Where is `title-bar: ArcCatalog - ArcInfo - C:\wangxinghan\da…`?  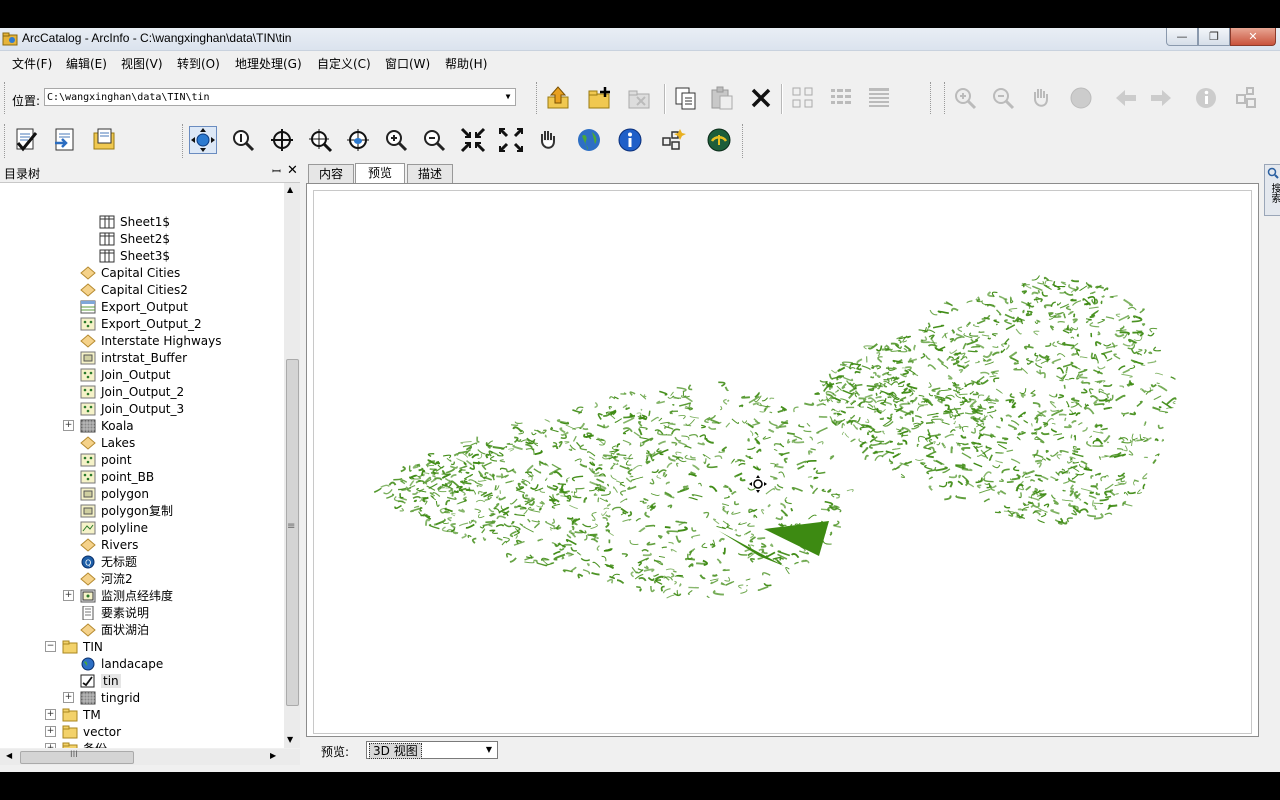
title-bar: ArcCatalog - ArcInfo - C:\wangxinghan\da… is located at coordinates (640, 39).